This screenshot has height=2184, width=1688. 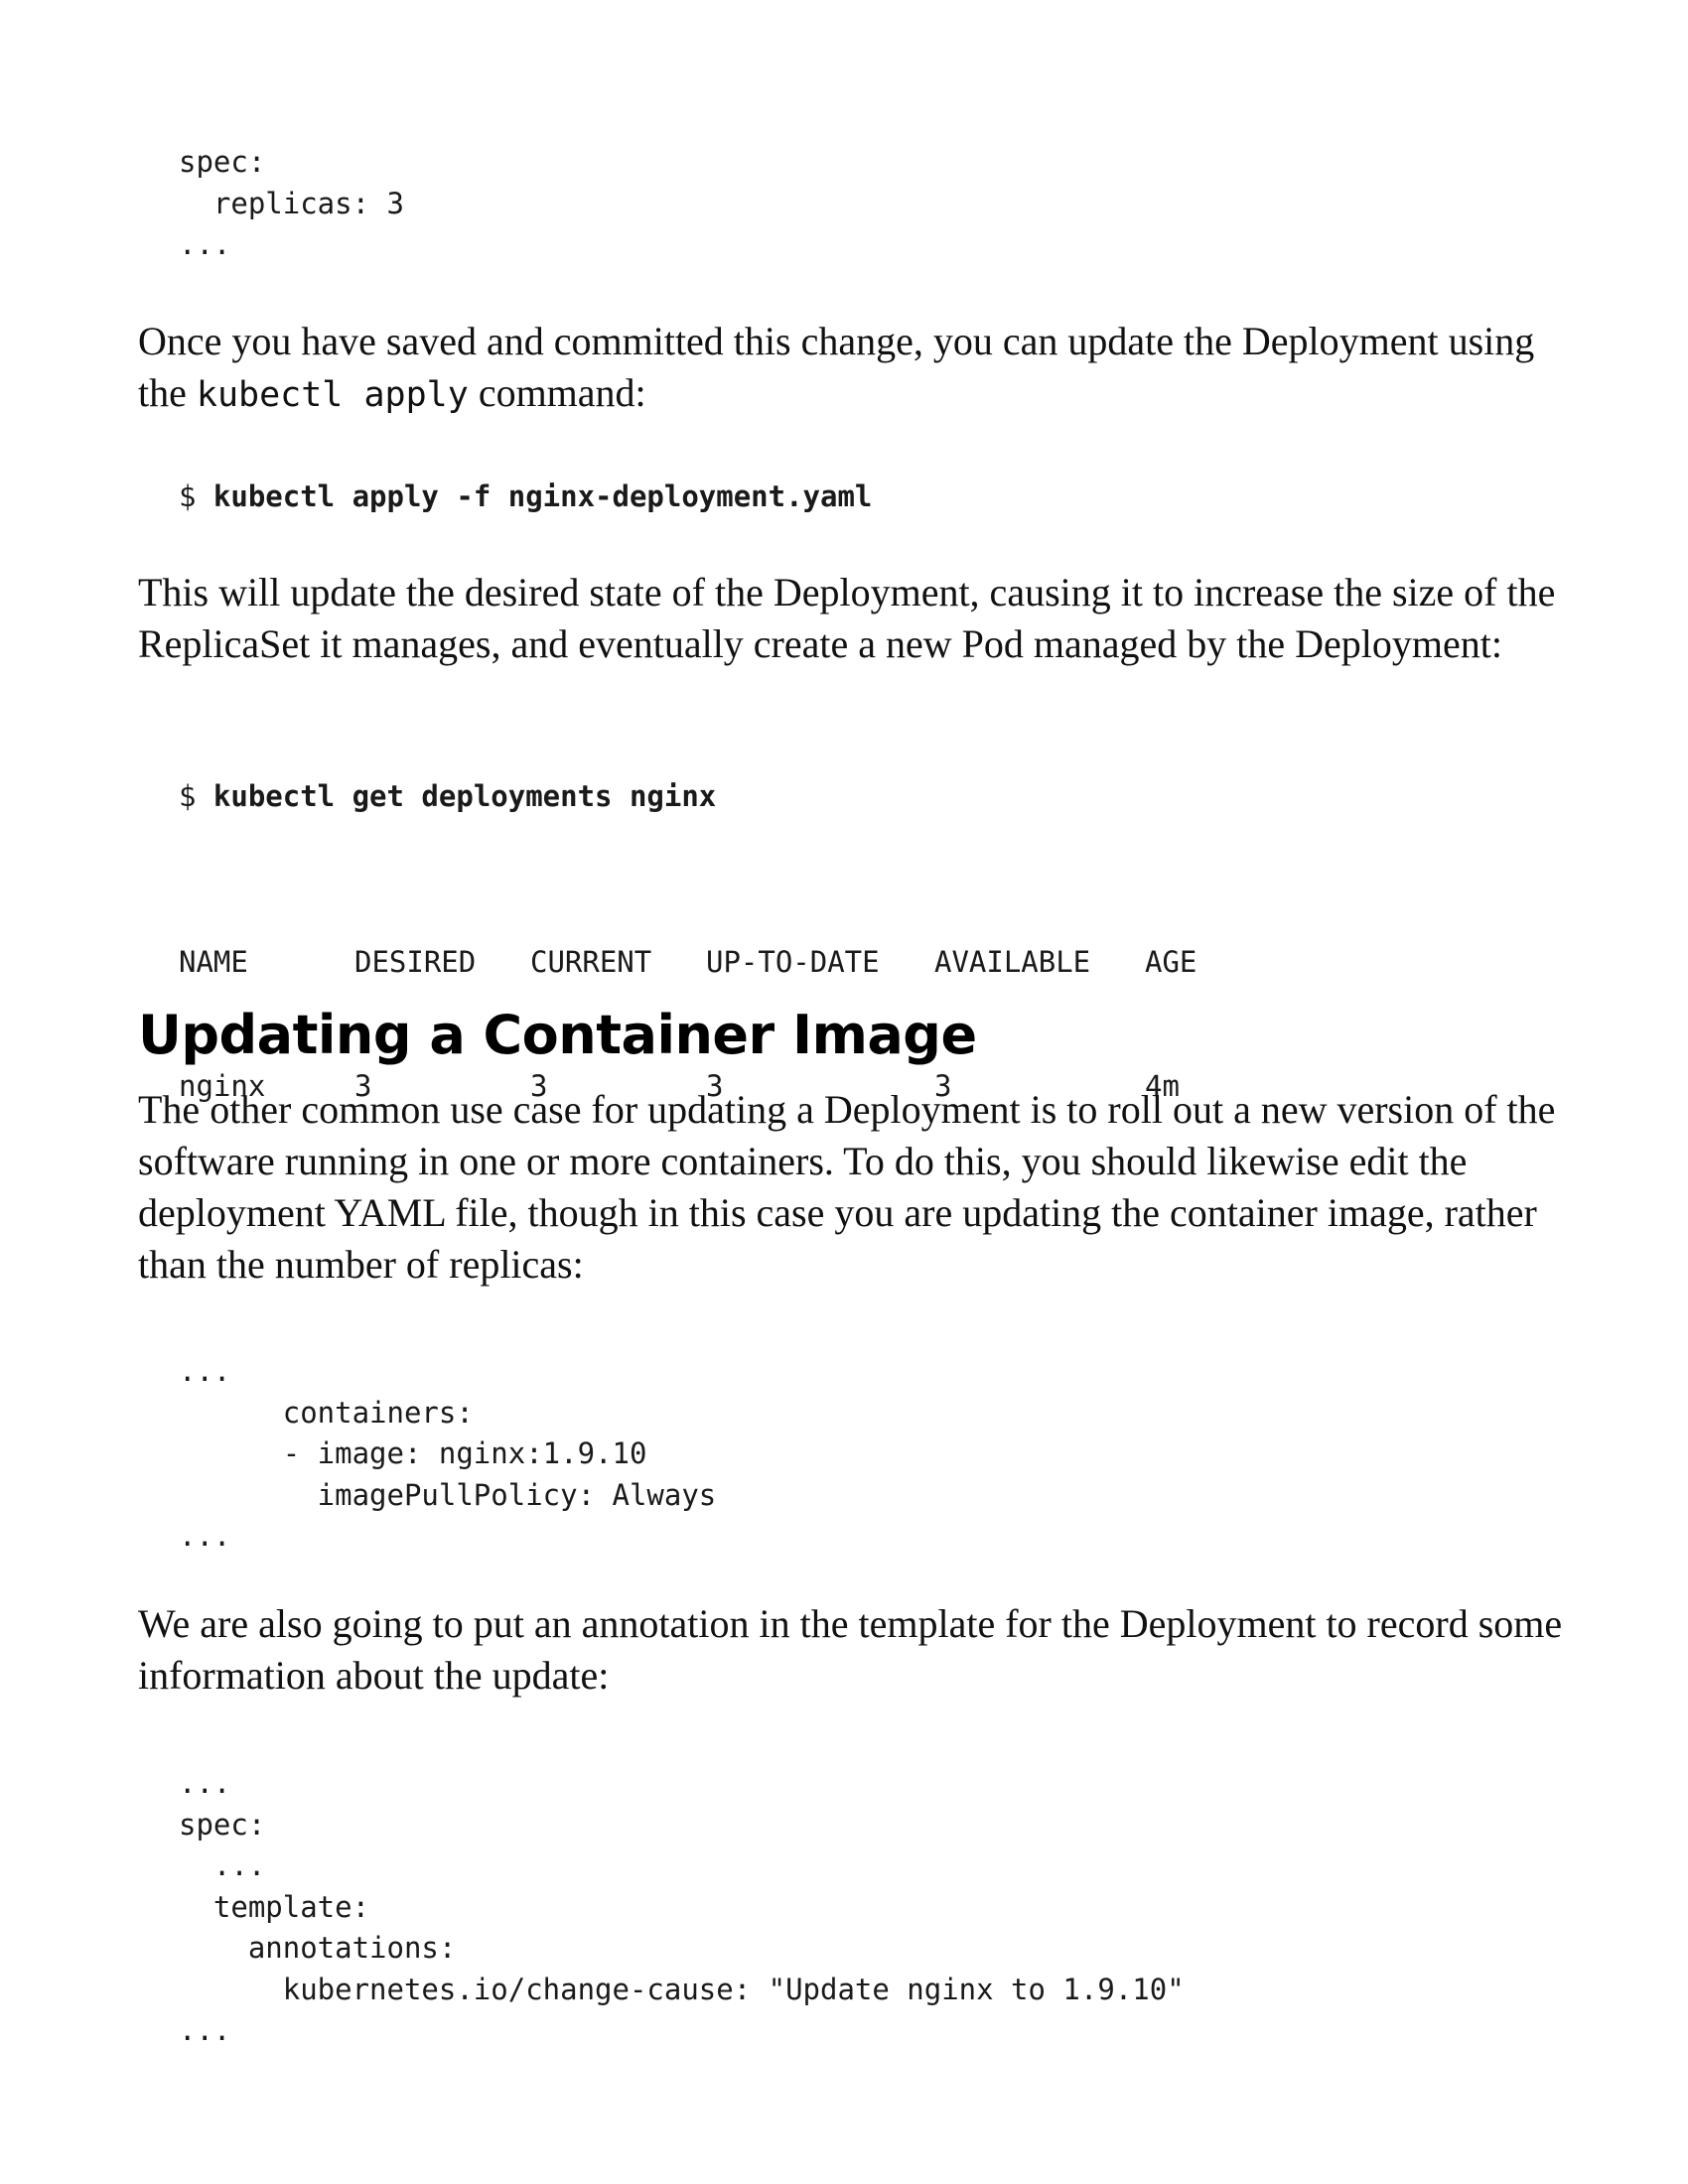 I want to click on table-header-cell: NAME, so click(x=213, y=962).